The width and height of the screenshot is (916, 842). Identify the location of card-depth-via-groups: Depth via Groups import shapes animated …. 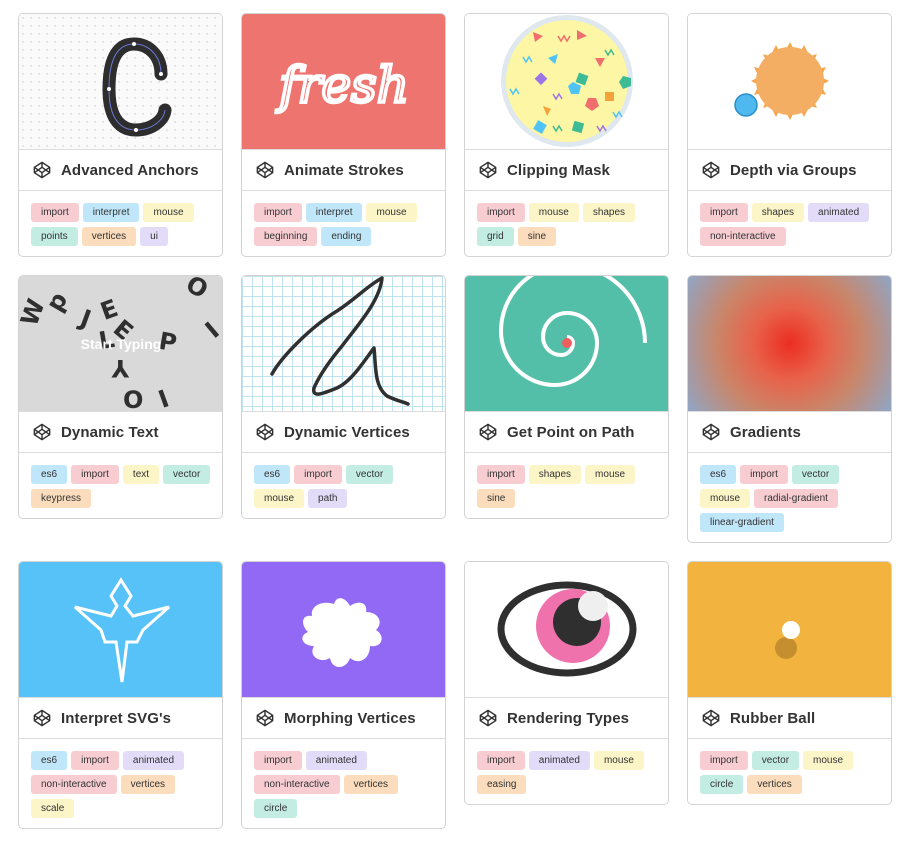
(789, 135).